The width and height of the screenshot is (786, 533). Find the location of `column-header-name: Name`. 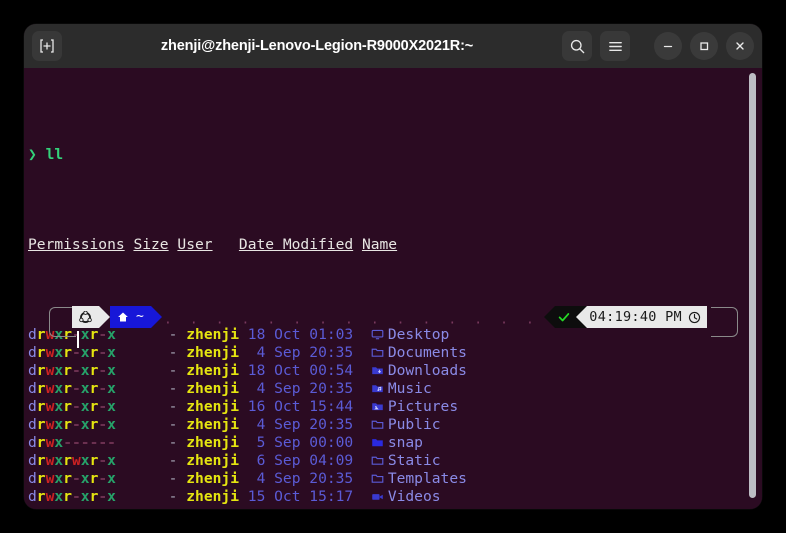

column-header-name: Name is located at coordinates (379, 244).